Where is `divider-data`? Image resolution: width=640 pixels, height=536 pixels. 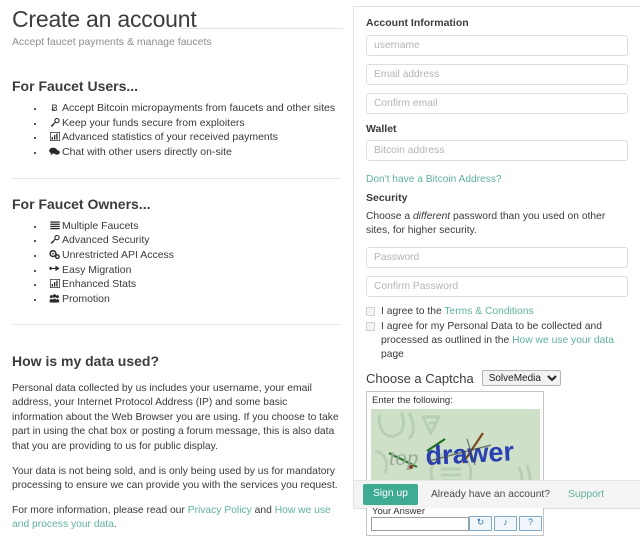 divider-data is located at coordinates (176, 325).